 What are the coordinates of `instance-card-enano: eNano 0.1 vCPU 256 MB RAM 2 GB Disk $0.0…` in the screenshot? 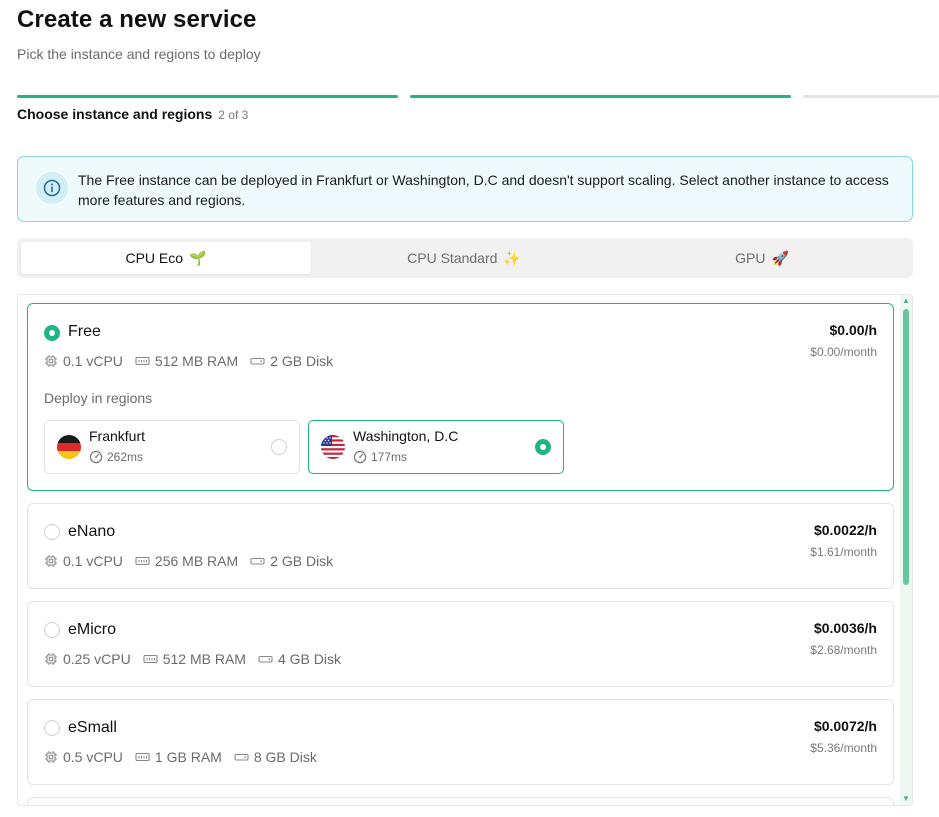 It's located at (460, 546).